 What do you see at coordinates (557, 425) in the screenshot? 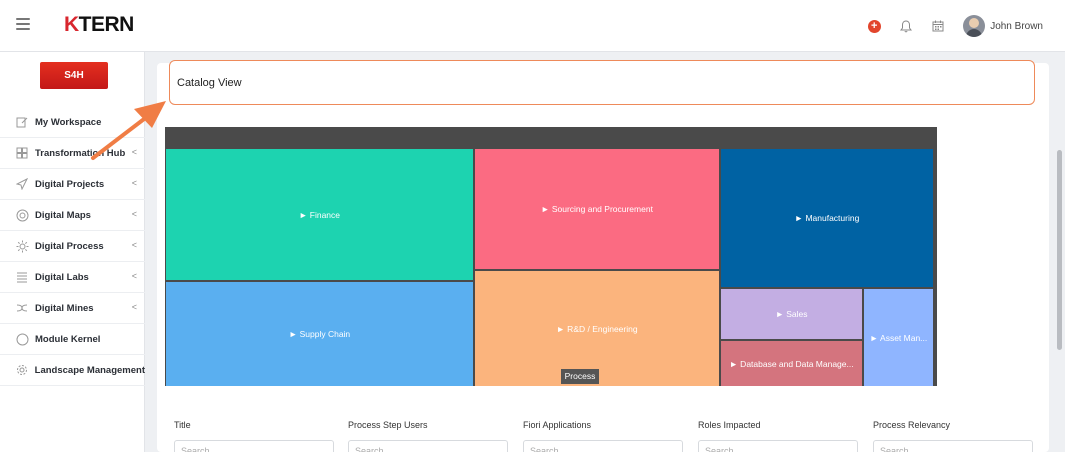
I see `filter-label: Fiori Applications` at bounding box center [557, 425].